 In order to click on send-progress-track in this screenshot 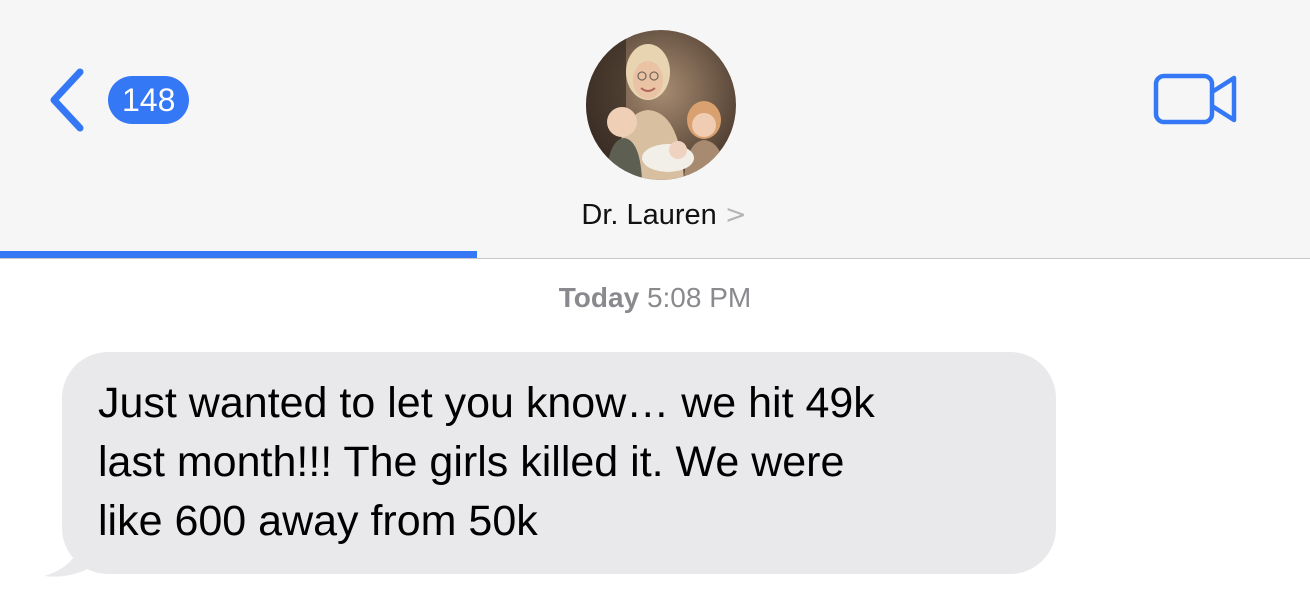, I will do `click(655, 258)`.